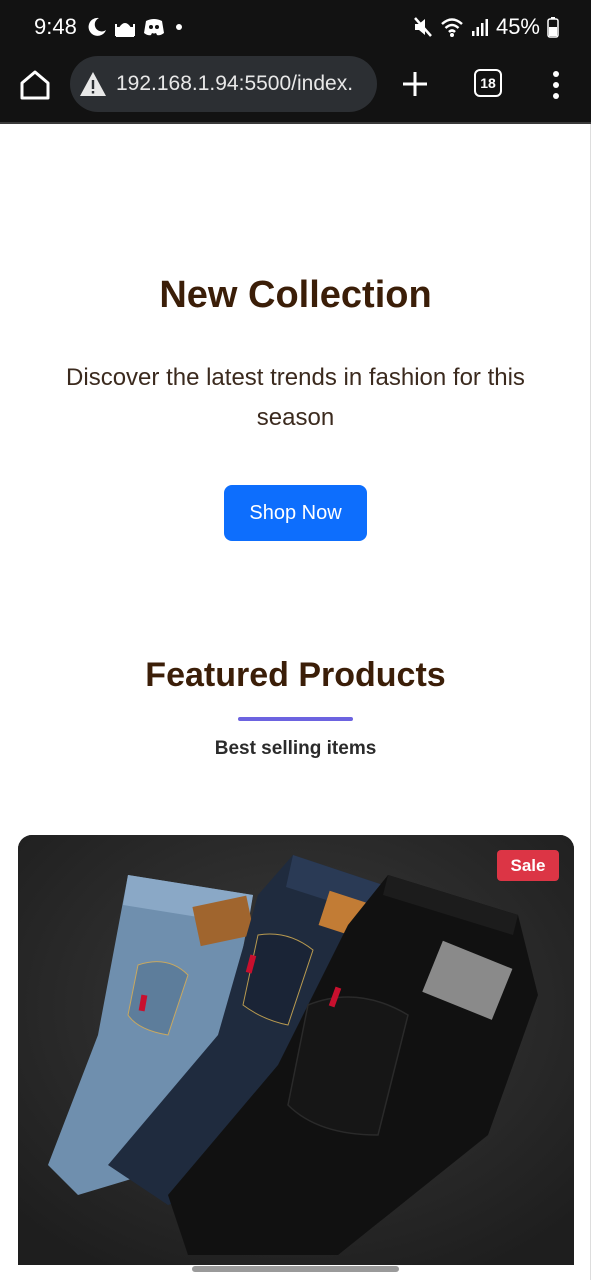 This screenshot has width=591, height=1280. I want to click on status-right: 45%, so click(486, 27).